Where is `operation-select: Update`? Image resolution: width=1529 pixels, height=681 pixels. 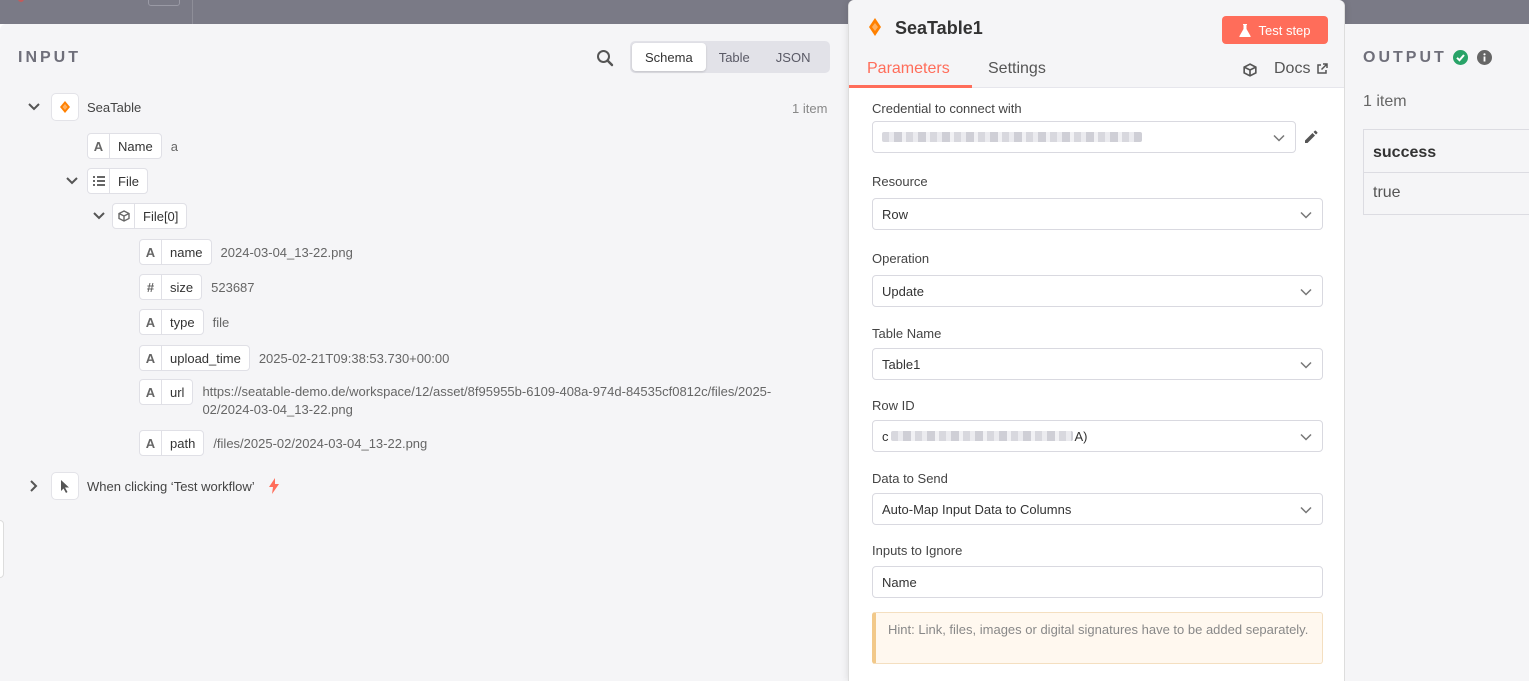
operation-select: Update is located at coordinates (1097, 291).